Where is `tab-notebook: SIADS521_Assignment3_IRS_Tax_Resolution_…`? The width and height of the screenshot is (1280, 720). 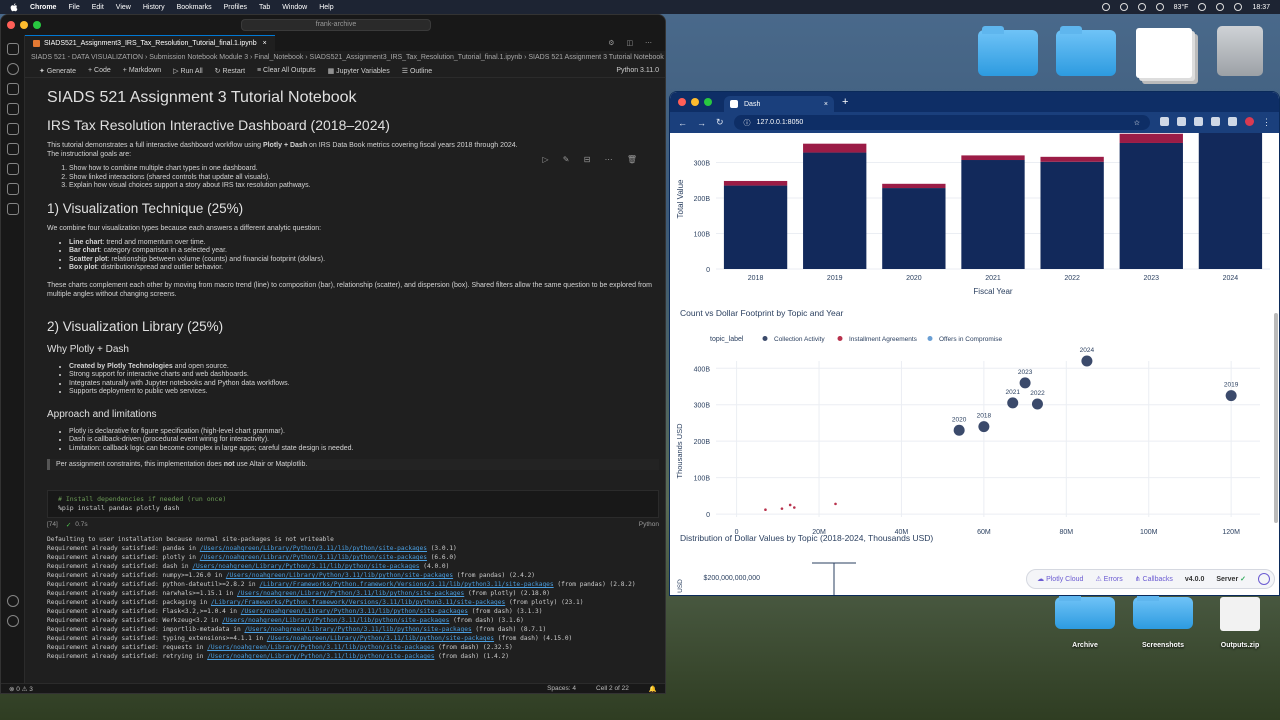 tab-notebook: SIADS521_Assignment3_IRS_Tax_Resolution_… is located at coordinates (150, 43).